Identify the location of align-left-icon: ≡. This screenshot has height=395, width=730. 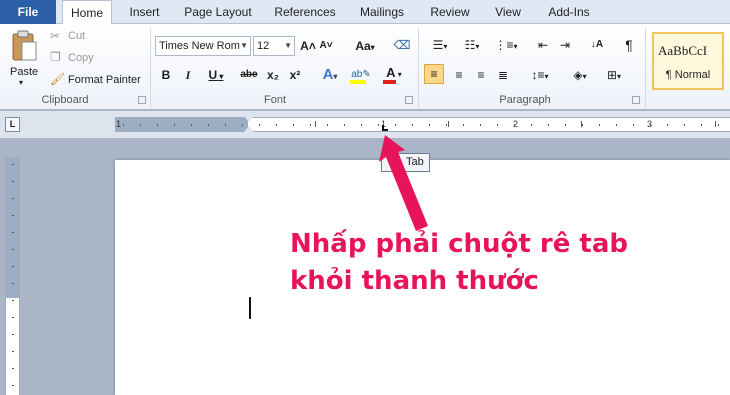
(434, 74).